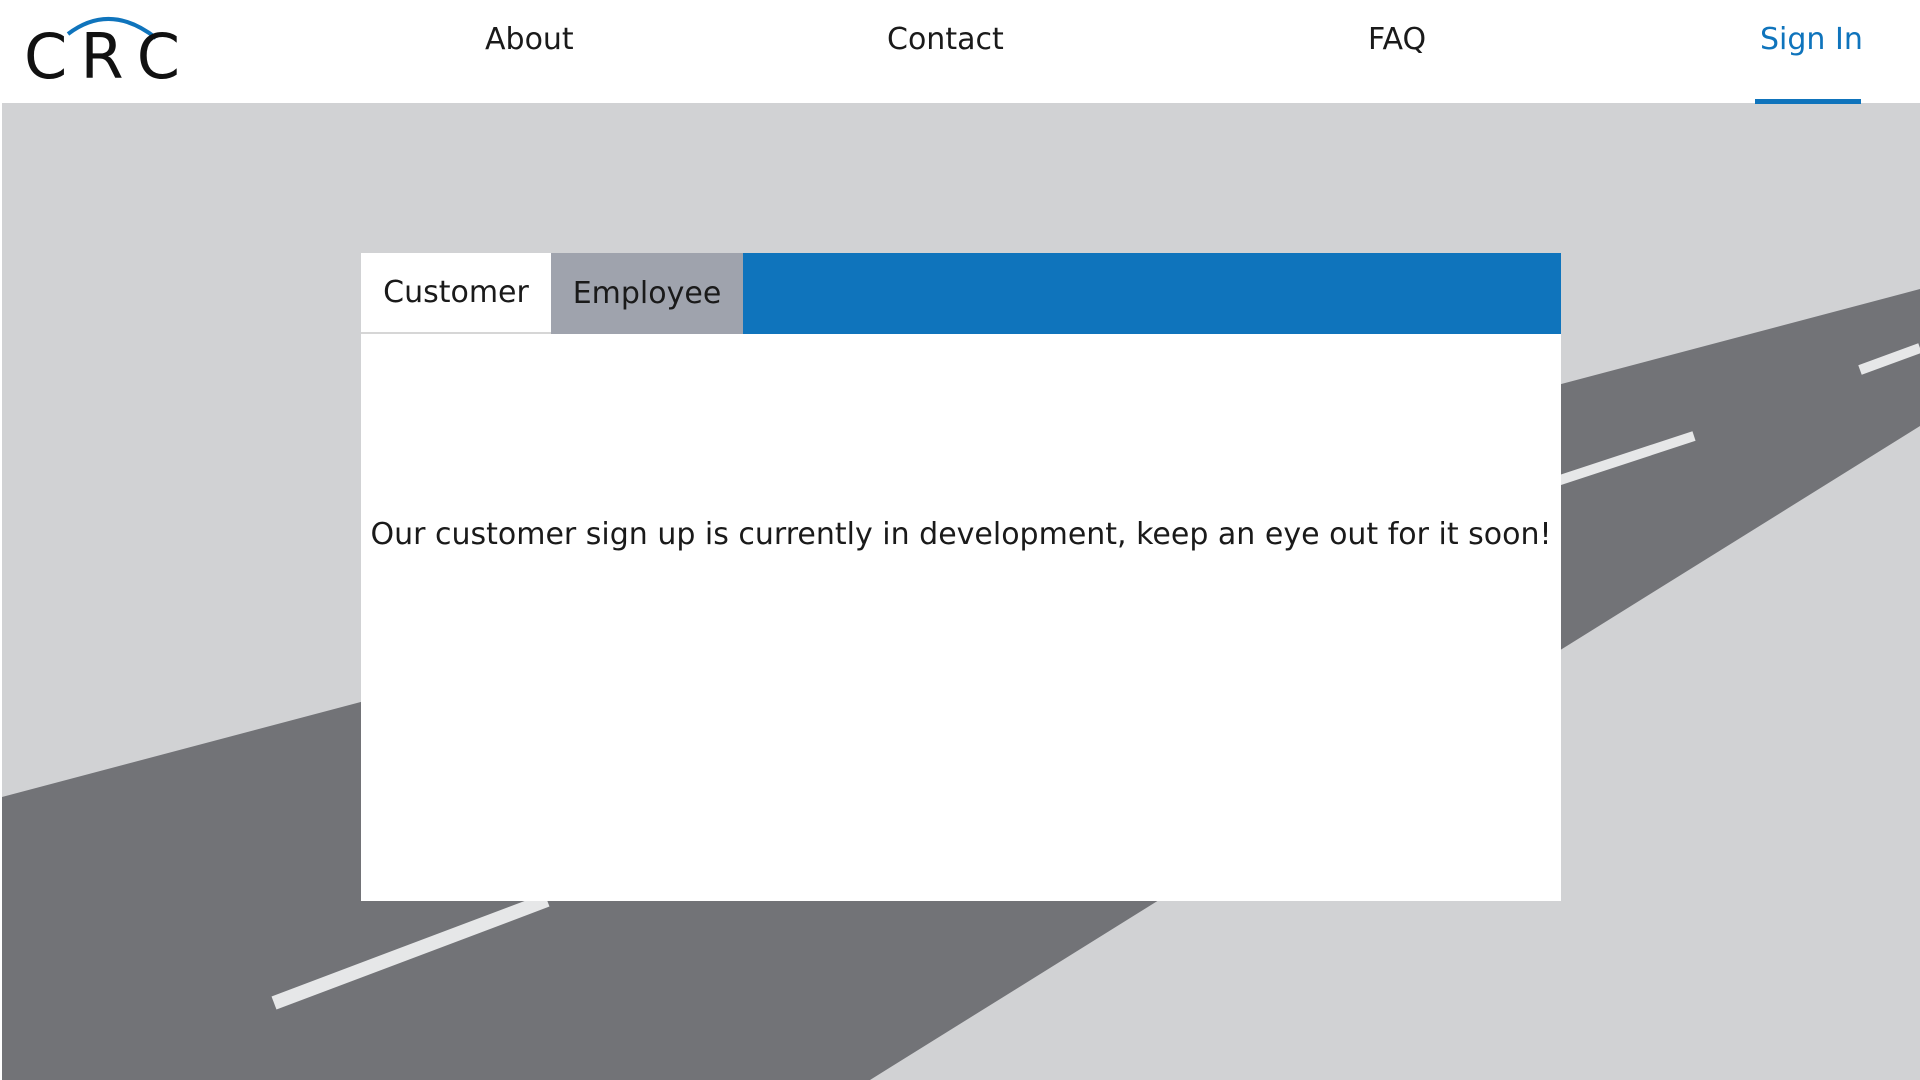 This screenshot has width=1920, height=1080. I want to click on logo-letter-r: R, so click(102, 56).